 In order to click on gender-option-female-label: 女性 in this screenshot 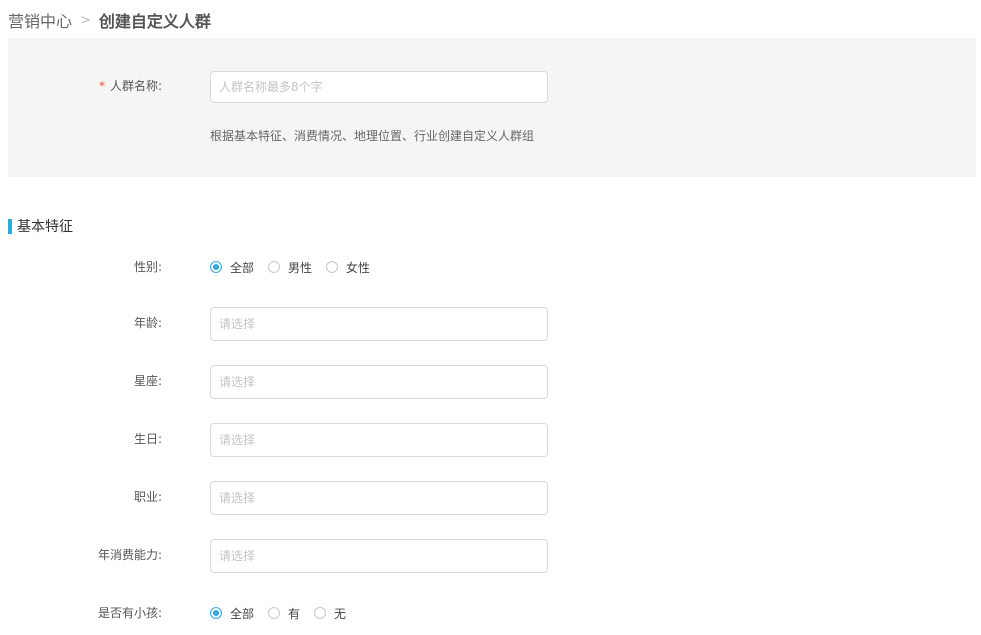, I will do `click(358, 267)`.